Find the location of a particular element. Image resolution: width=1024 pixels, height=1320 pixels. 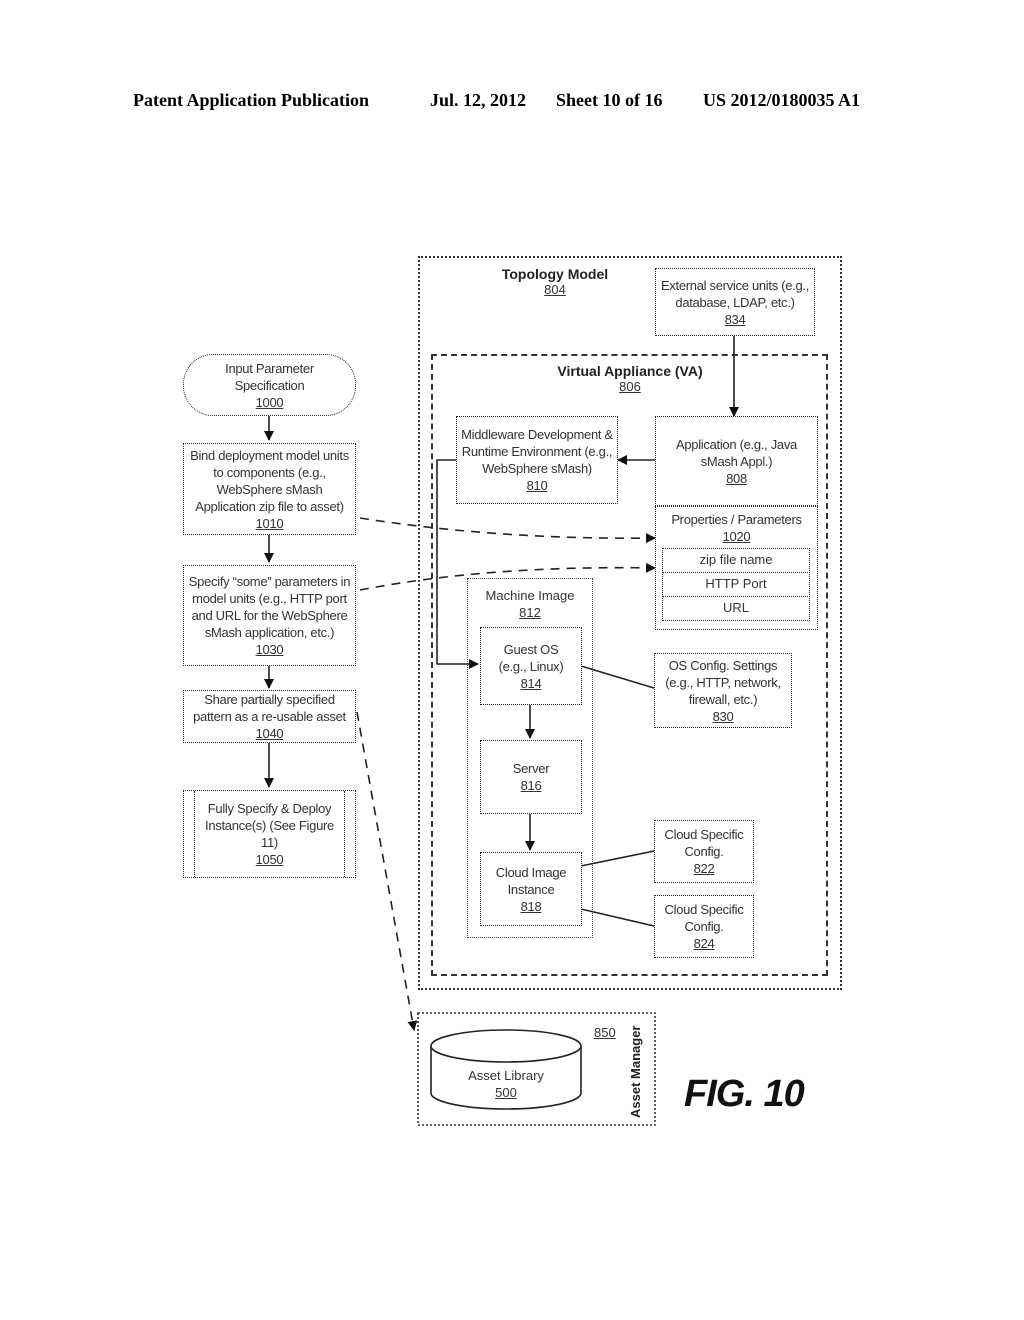

asset-manager-title: Asset Manager is located at coordinates (635, 1071).